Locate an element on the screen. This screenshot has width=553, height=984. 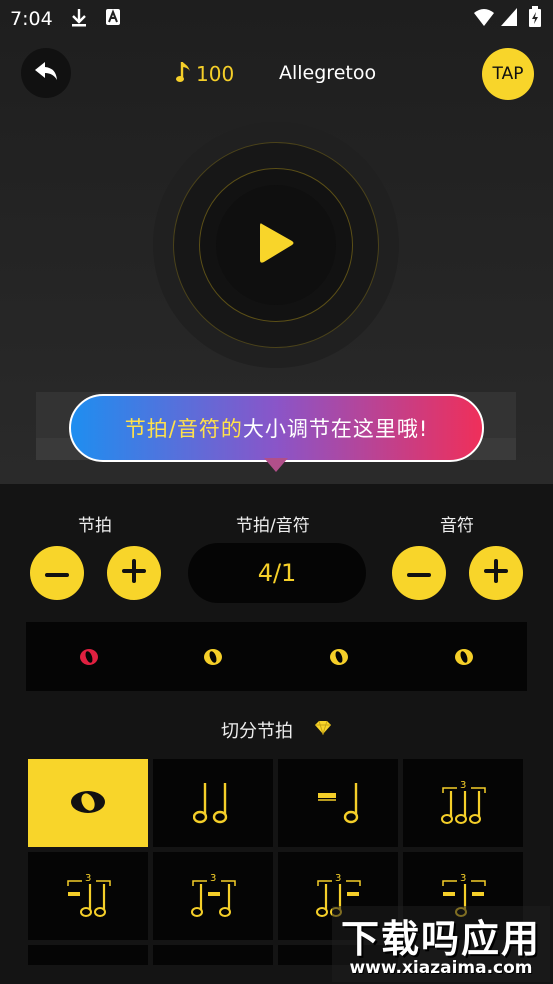
rhythm-triplet-rest-middle: 3 is located at coordinates (213, 896).